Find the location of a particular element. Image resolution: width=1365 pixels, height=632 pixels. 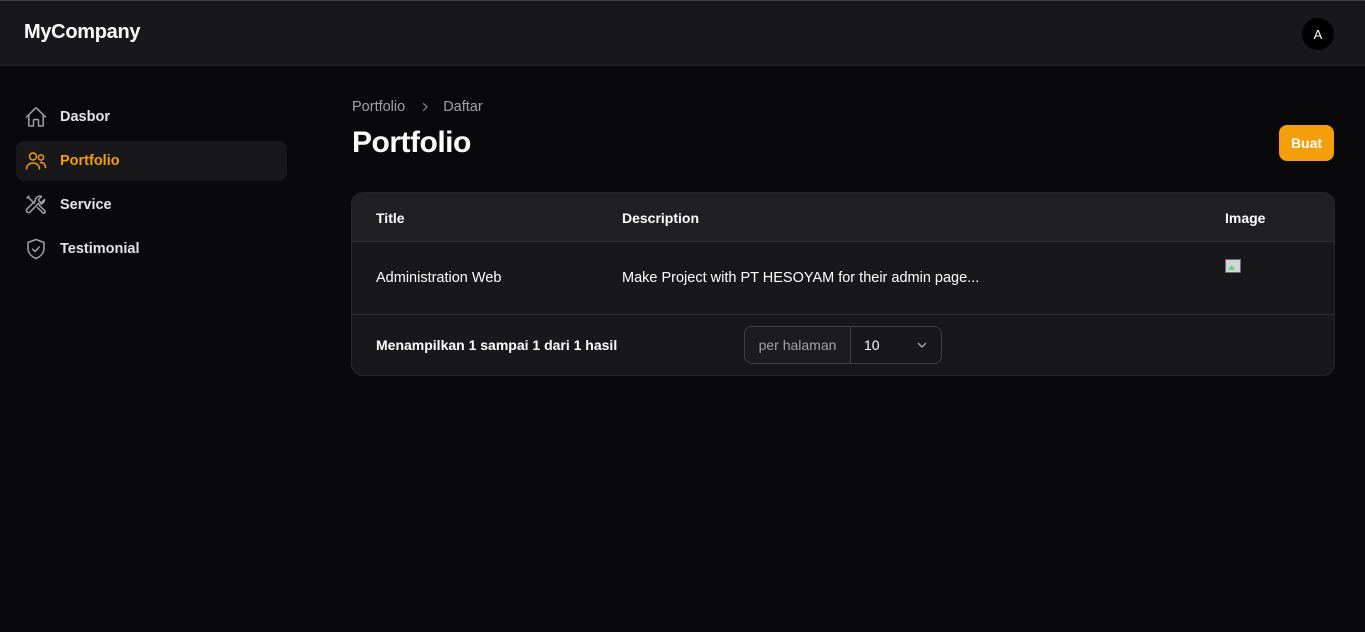

sidebar-item-label: Service is located at coordinates (86, 205).